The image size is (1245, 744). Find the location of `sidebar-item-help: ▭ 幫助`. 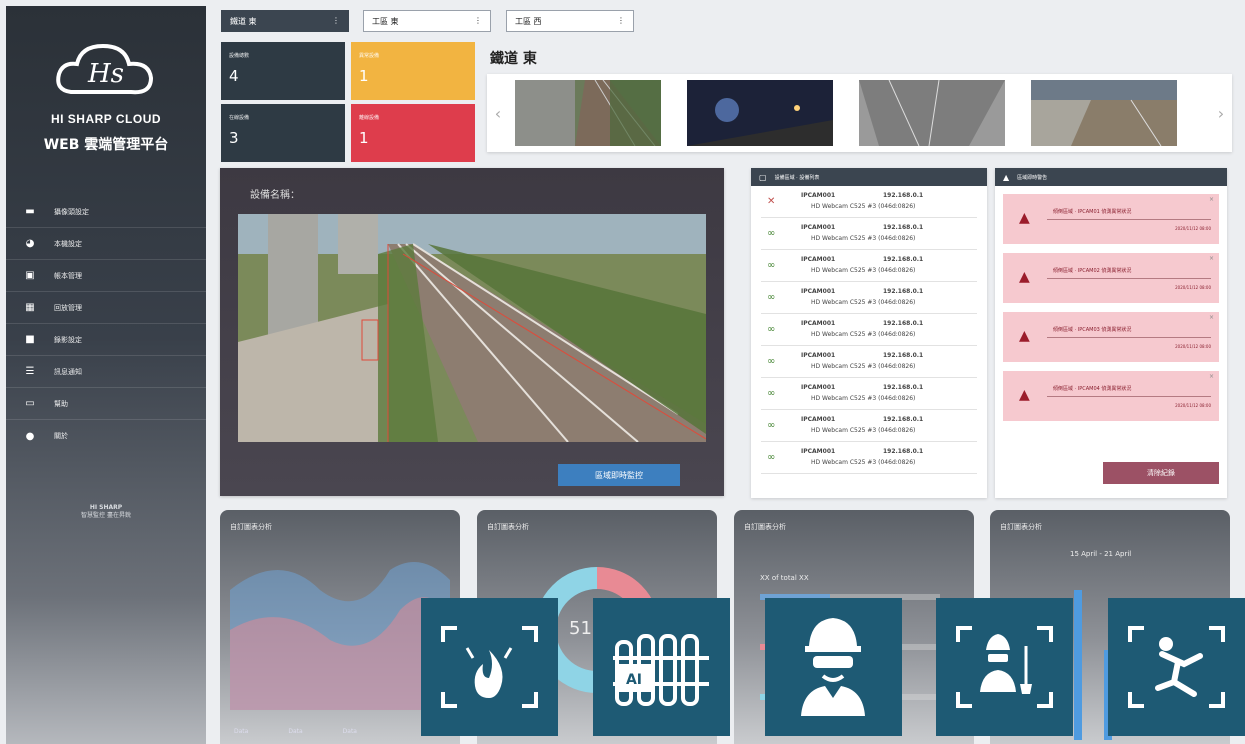

sidebar-item-help: ▭ 幫助 is located at coordinates (106, 404).